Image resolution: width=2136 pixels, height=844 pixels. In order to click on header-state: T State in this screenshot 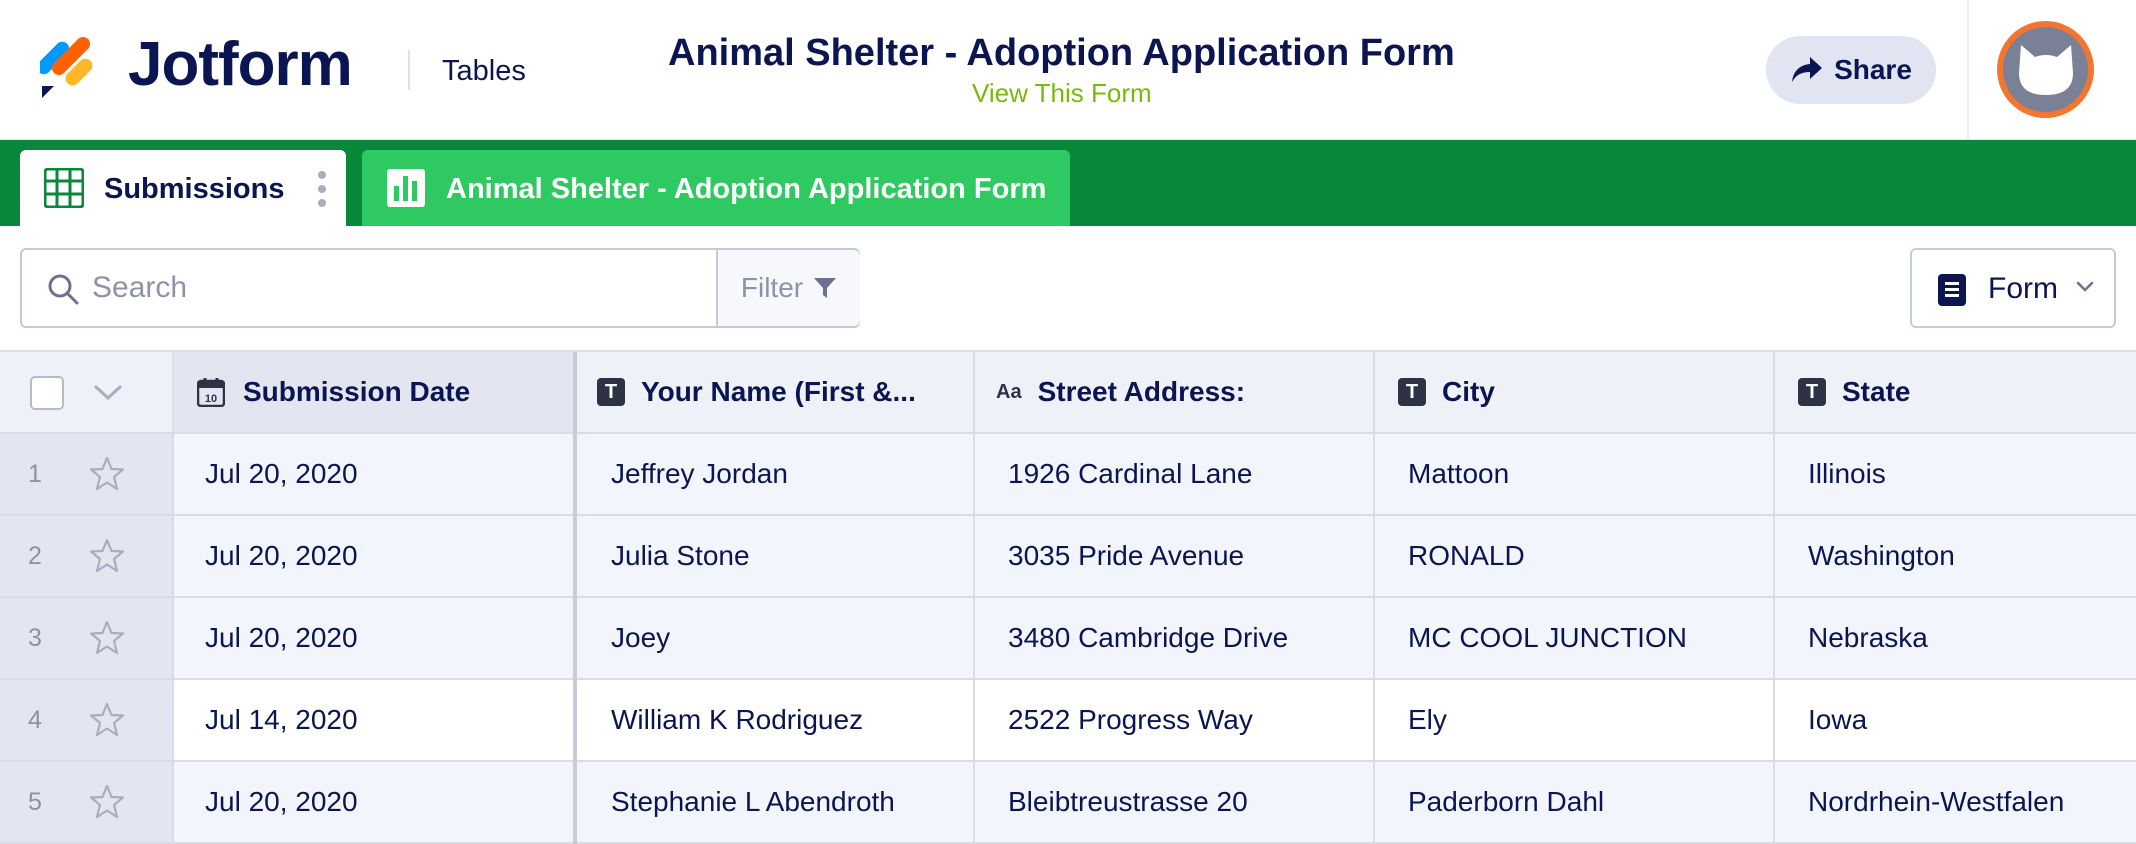, I will do `click(1955, 392)`.